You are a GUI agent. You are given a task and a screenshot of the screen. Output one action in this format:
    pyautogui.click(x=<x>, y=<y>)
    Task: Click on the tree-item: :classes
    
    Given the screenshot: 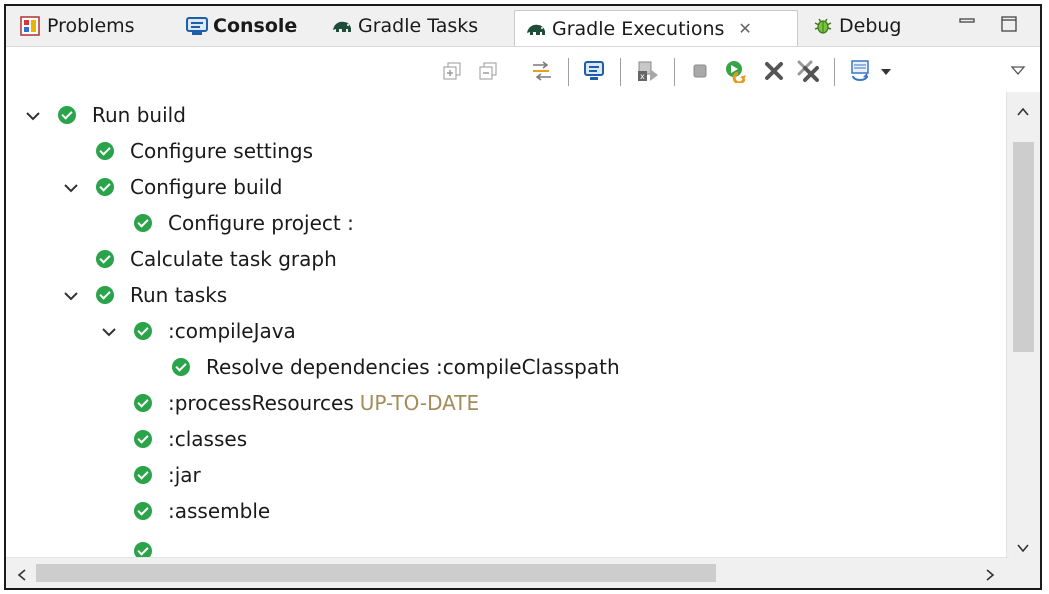 What is the action you would take?
    pyautogui.click(x=173, y=439)
    